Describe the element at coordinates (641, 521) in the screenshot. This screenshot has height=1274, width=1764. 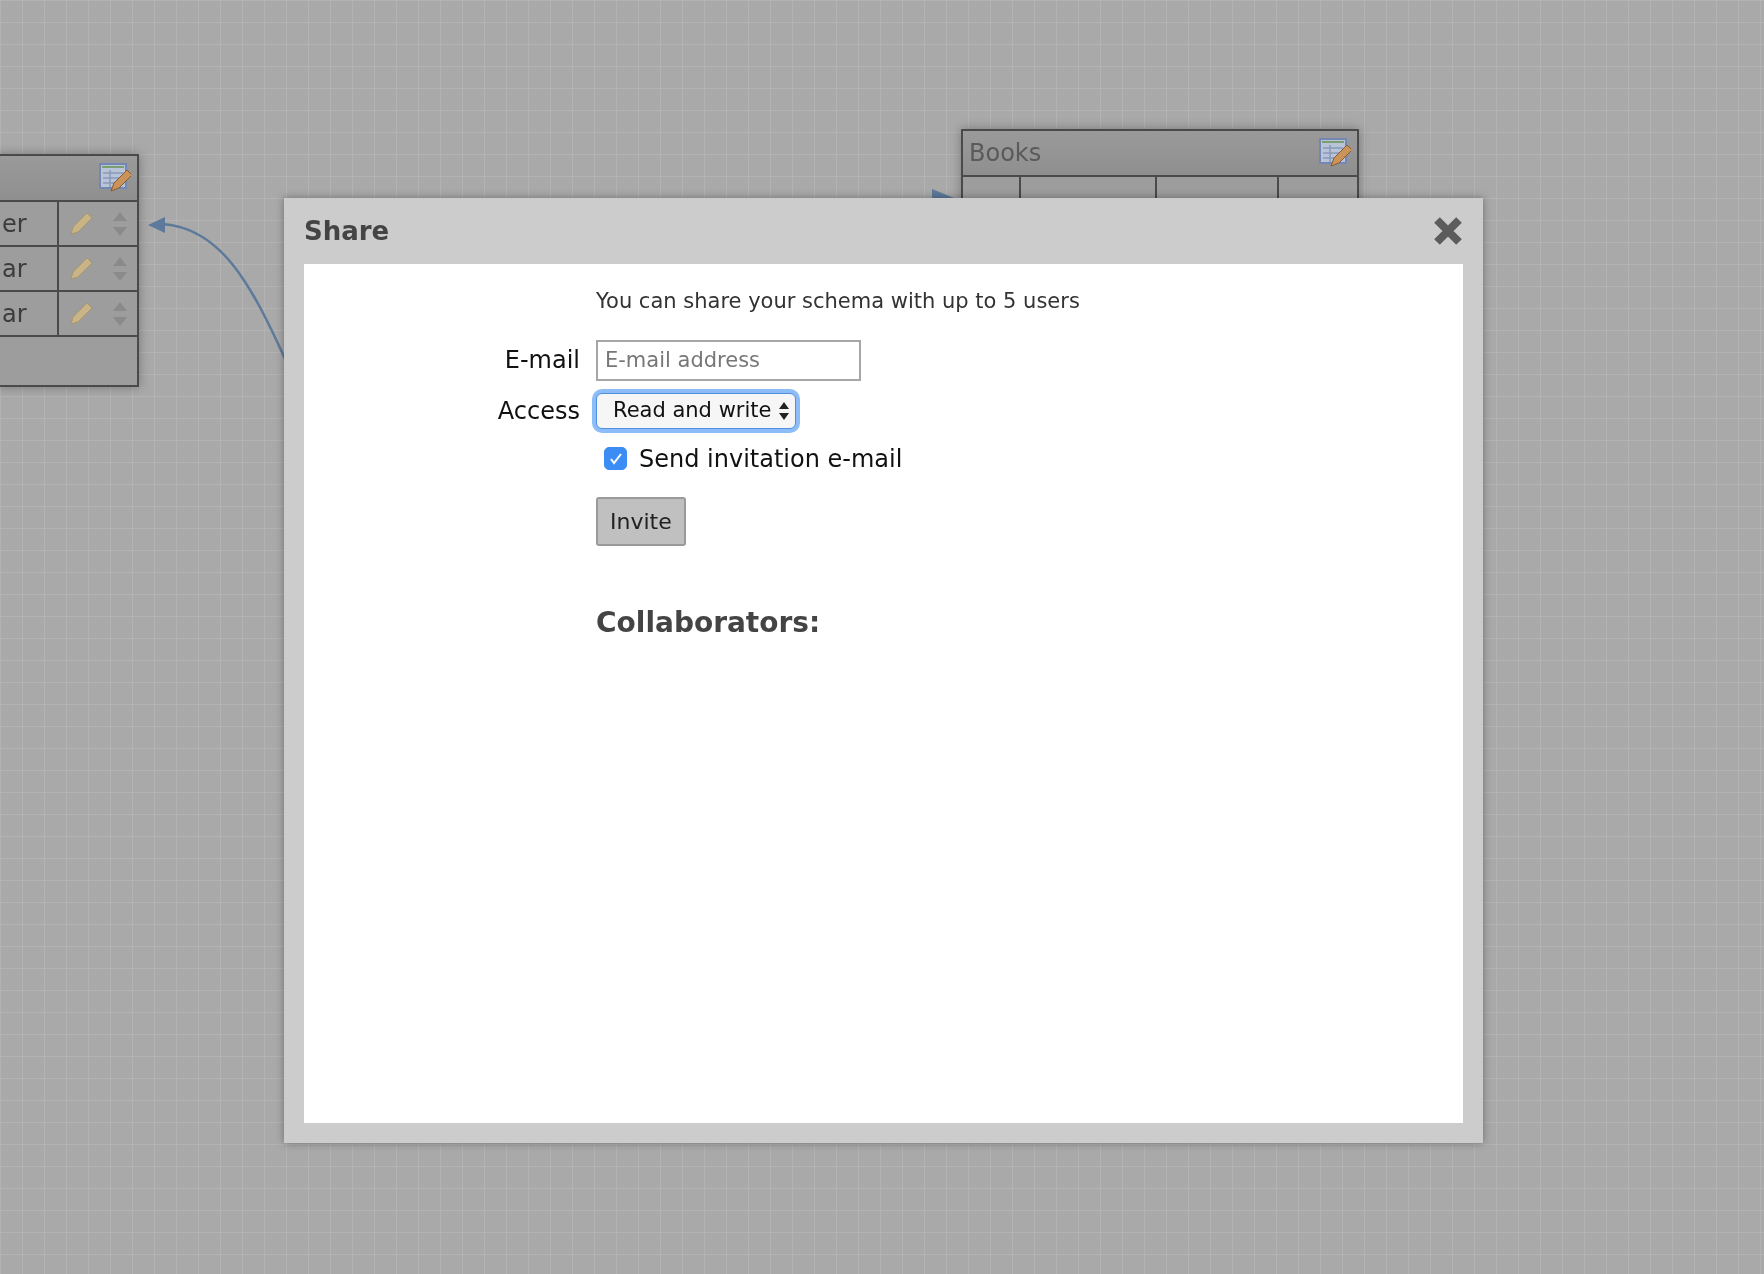
I see `invite-button: Invite` at that location.